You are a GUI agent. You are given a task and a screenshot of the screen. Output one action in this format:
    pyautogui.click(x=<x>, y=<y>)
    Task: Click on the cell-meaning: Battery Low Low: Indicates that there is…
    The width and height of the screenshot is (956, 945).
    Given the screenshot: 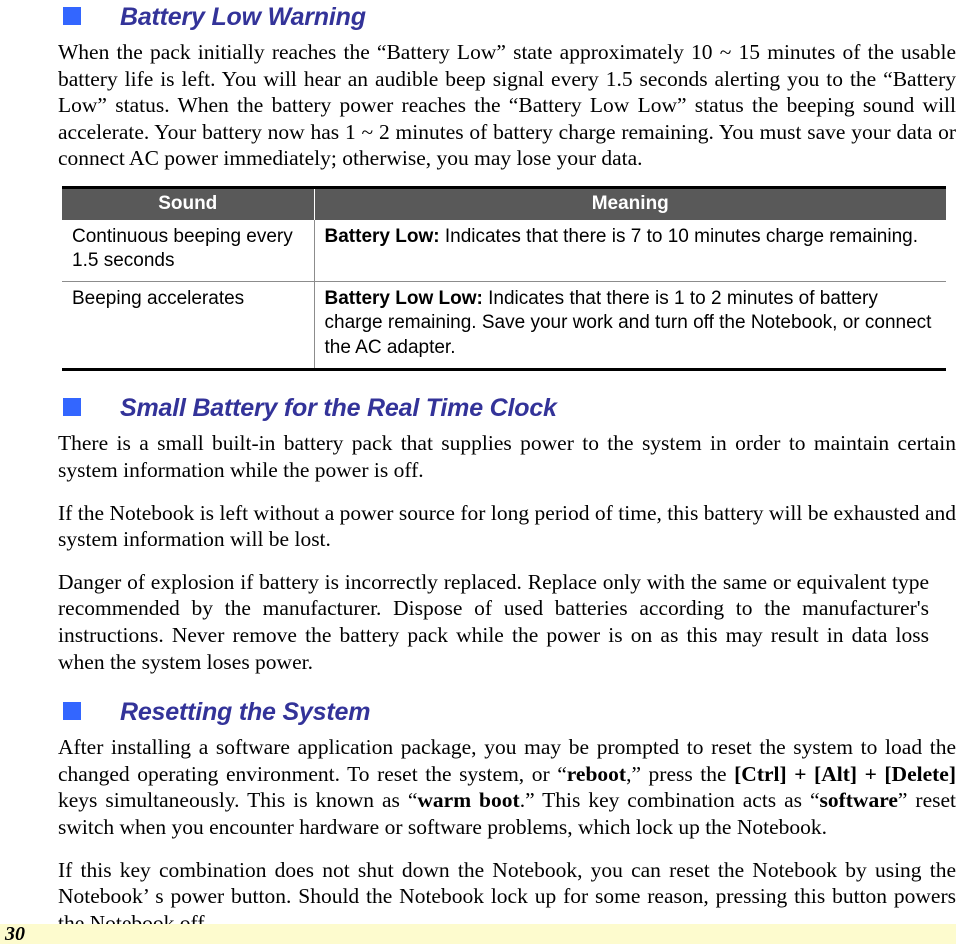 What is the action you would take?
    pyautogui.click(x=630, y=326)
    